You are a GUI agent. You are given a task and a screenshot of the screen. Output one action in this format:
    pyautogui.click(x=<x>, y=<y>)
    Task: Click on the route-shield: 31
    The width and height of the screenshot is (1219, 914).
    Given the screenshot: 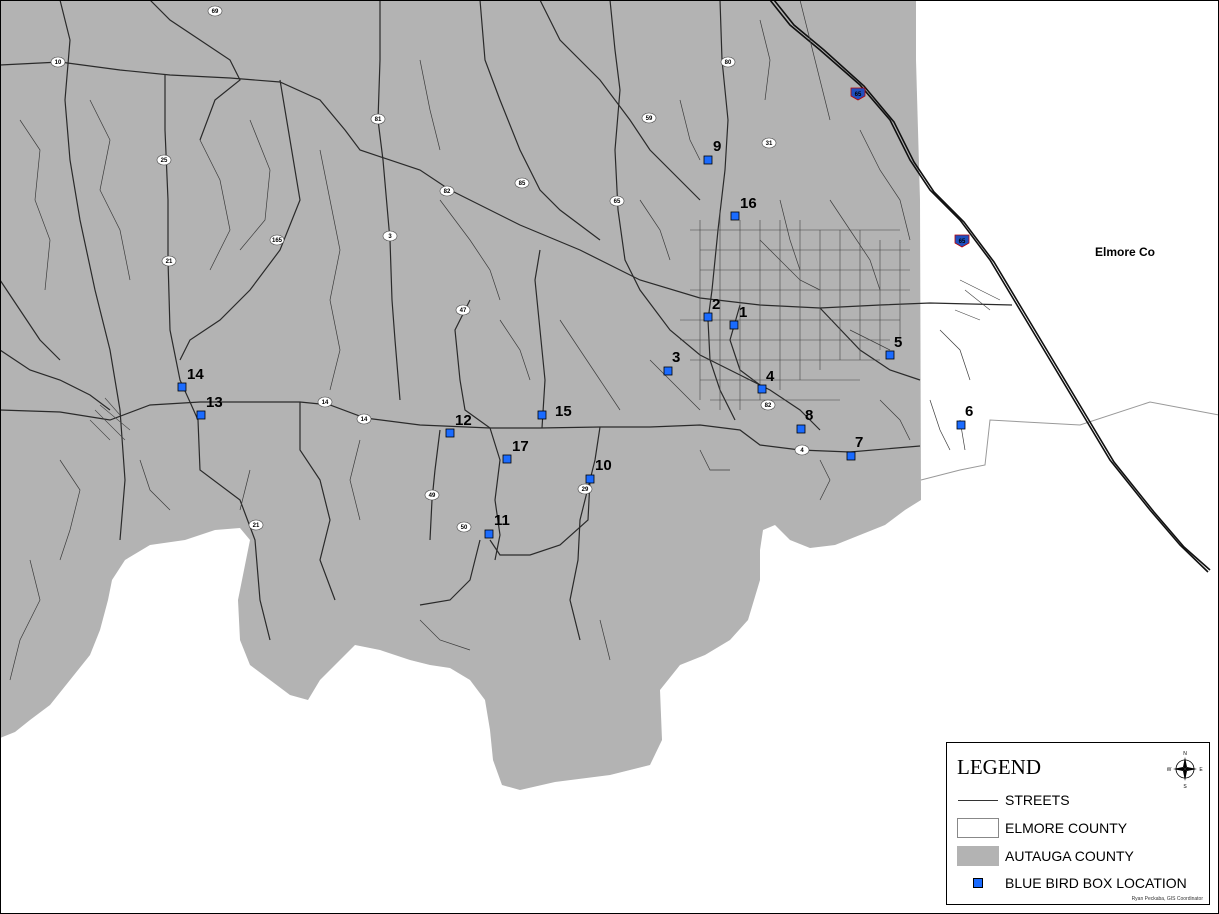 What is the action you would take?
    pyautogui.click(x=769, y=143)
    